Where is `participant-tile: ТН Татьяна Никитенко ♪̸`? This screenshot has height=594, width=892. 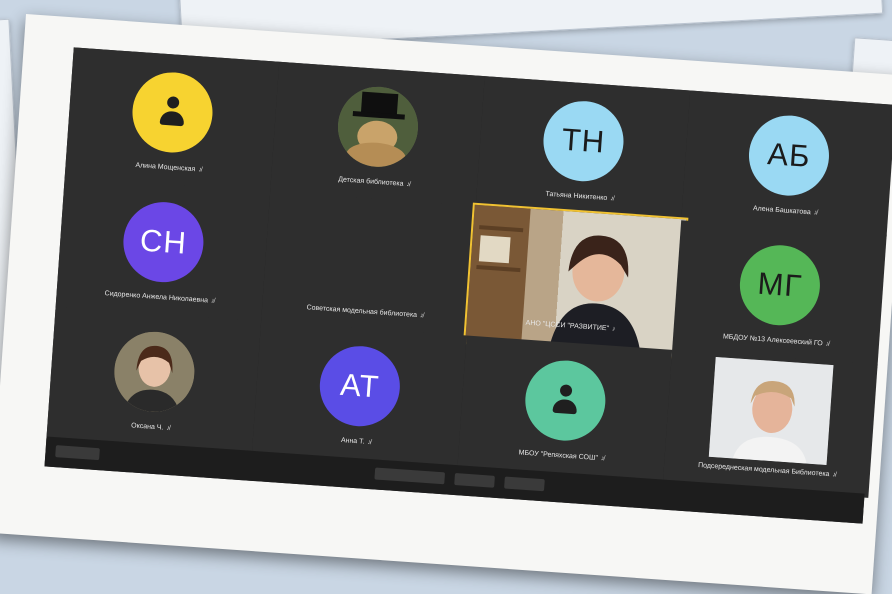 participant-tile: ТН Татьяна Никитенко ♪̸ is located at coordinates (583, 150).